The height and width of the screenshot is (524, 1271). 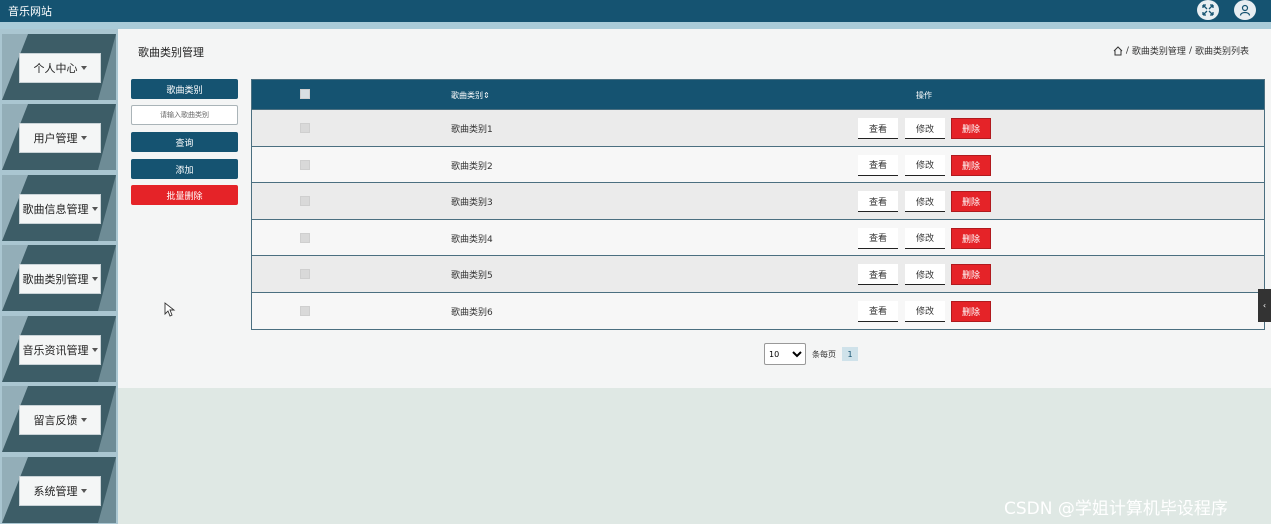 What do you see at coordinates (1159, 50) in the screenshot?
I see `breadcrumb-level1: 歌曲类别管理` at bounding box center [1159, 50].